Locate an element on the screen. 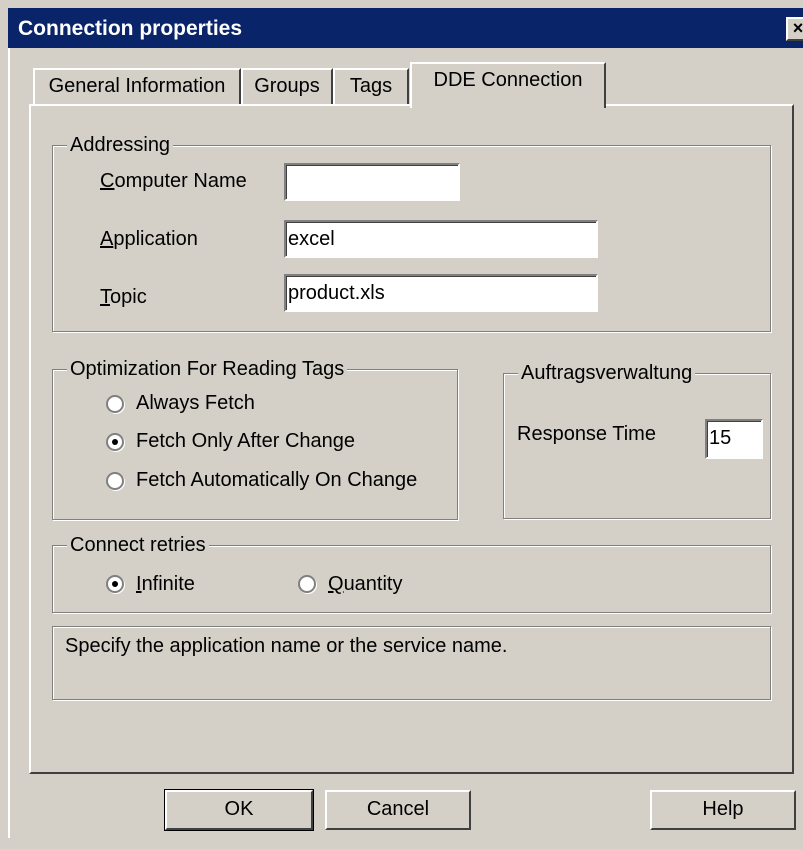 The width and height of the screenshot is (803, 849). optimization-legend: Optimization For Reading Tags is located at coordinates (207, 369).